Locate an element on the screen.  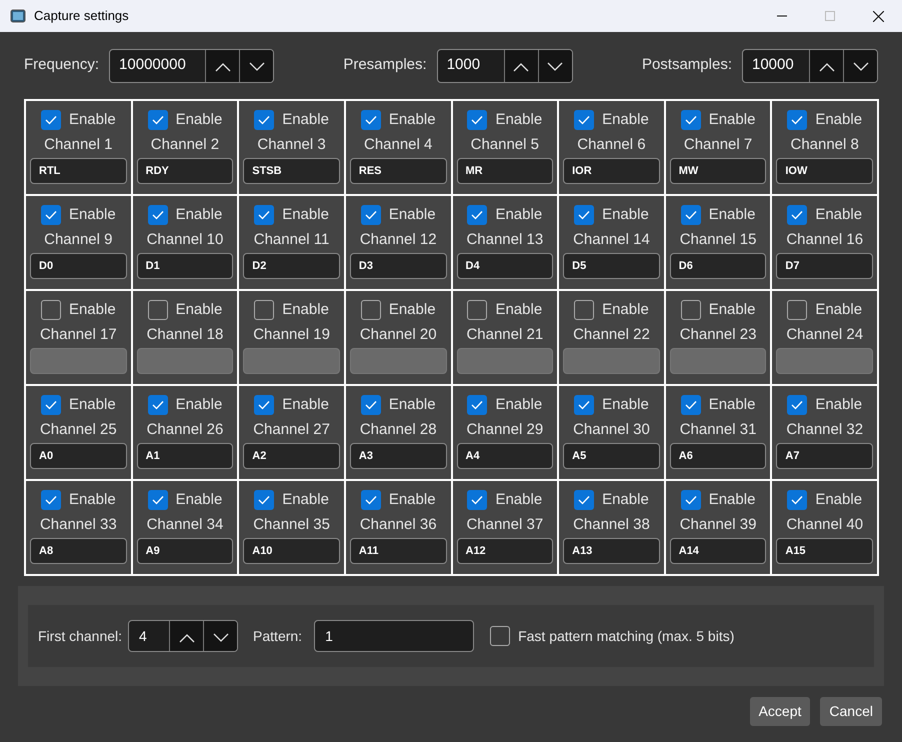
channel-name-field: A4 is located at coordinates (505, 456).